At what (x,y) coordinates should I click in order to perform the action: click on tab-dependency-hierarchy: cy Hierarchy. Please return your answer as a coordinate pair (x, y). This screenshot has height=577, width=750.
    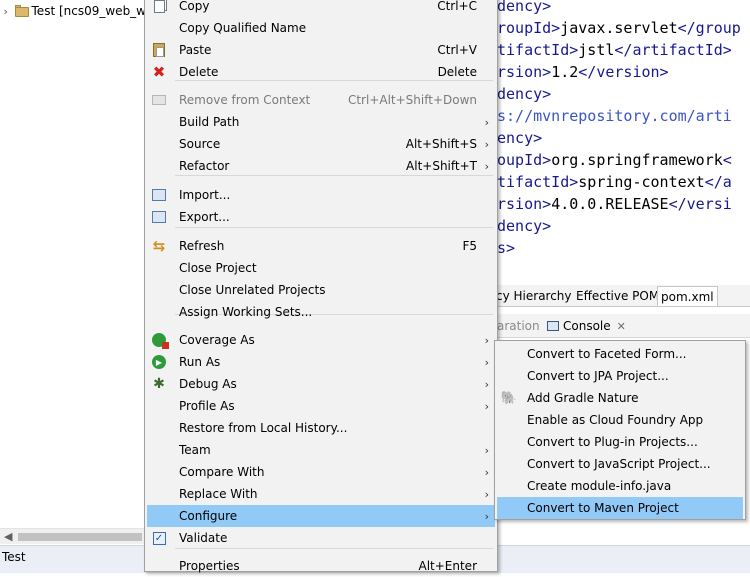
    Looking at the image, I should click on (534, 296).